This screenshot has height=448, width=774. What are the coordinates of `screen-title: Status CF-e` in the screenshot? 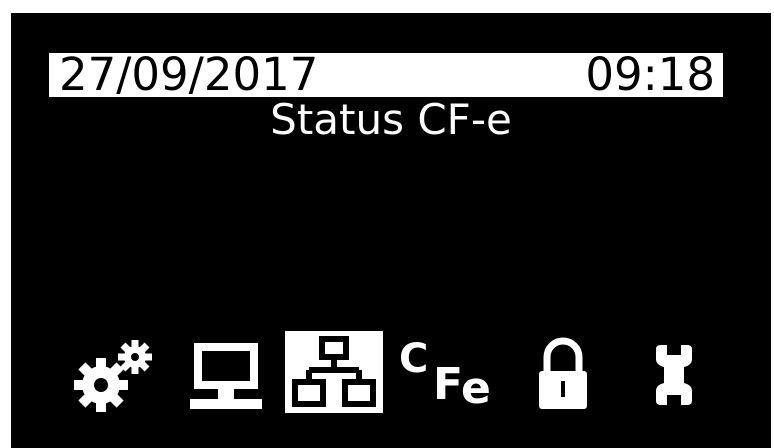 It's located at (391, 119).